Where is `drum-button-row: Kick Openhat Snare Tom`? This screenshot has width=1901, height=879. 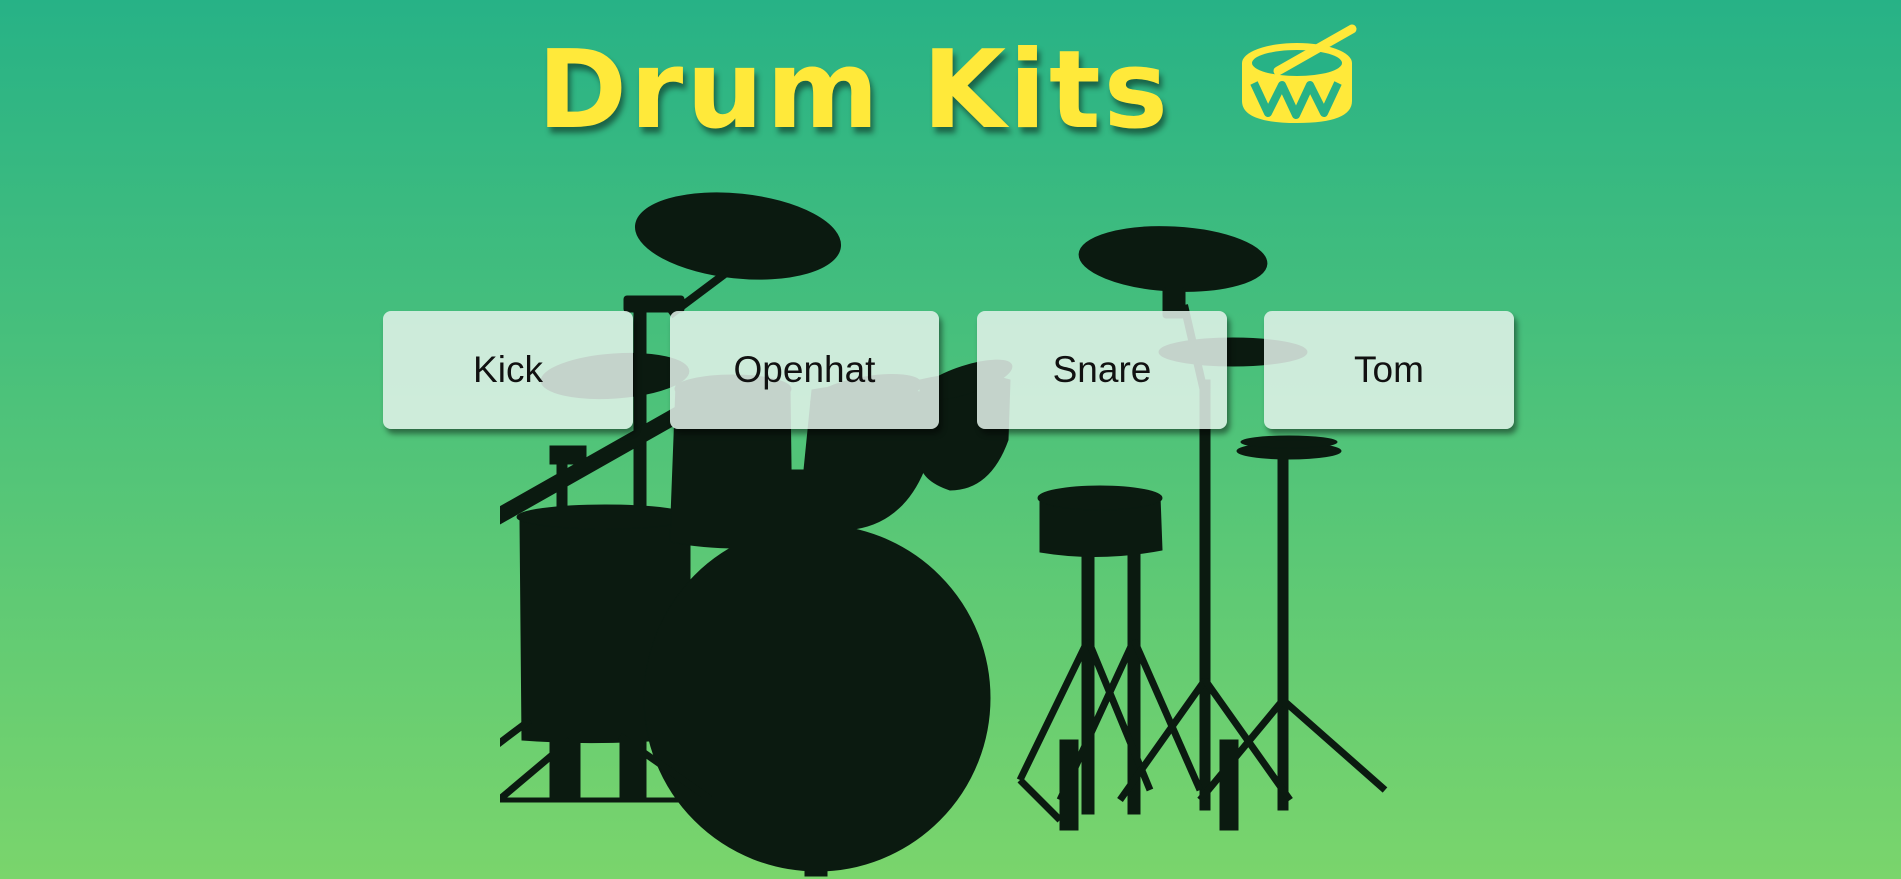 drum-button-row: Kick Openhat Snare Tom is located at coordinates (950, 371).